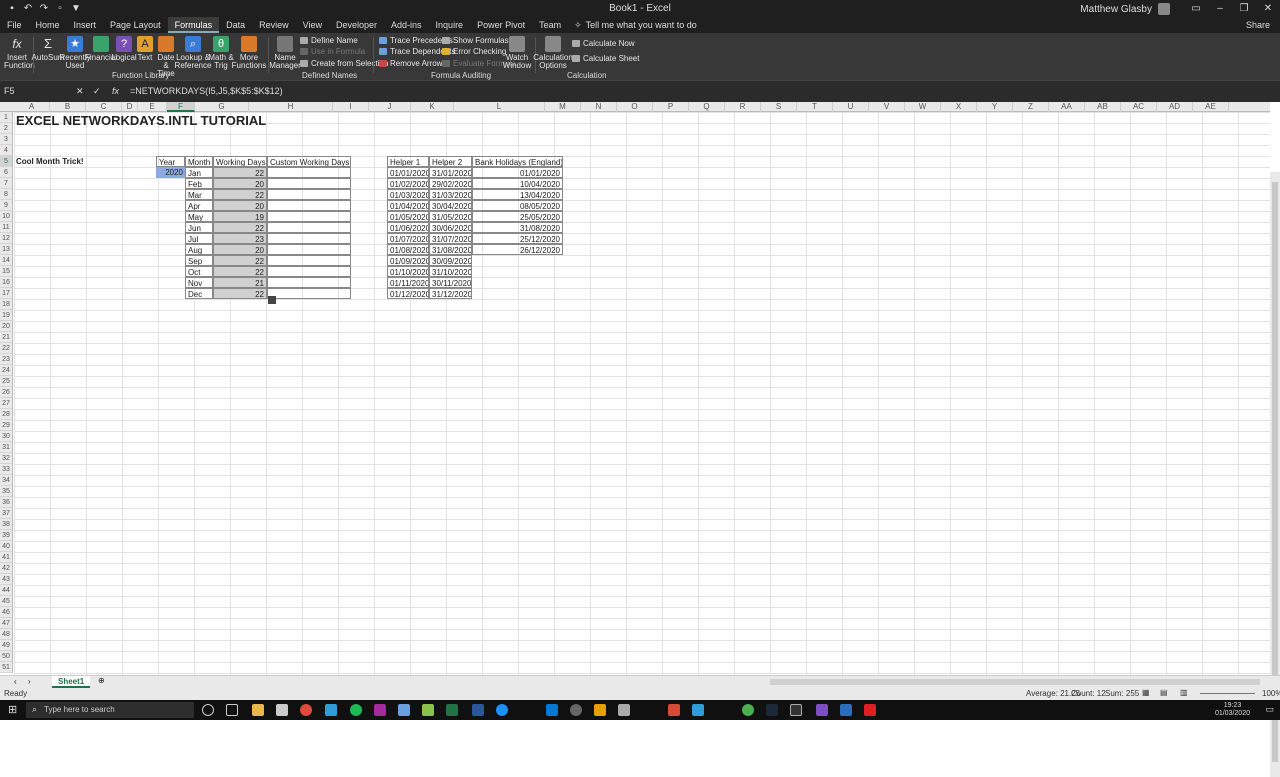  I want to click on remove-arrows-button: Remove Arrows, so click(412, 63).